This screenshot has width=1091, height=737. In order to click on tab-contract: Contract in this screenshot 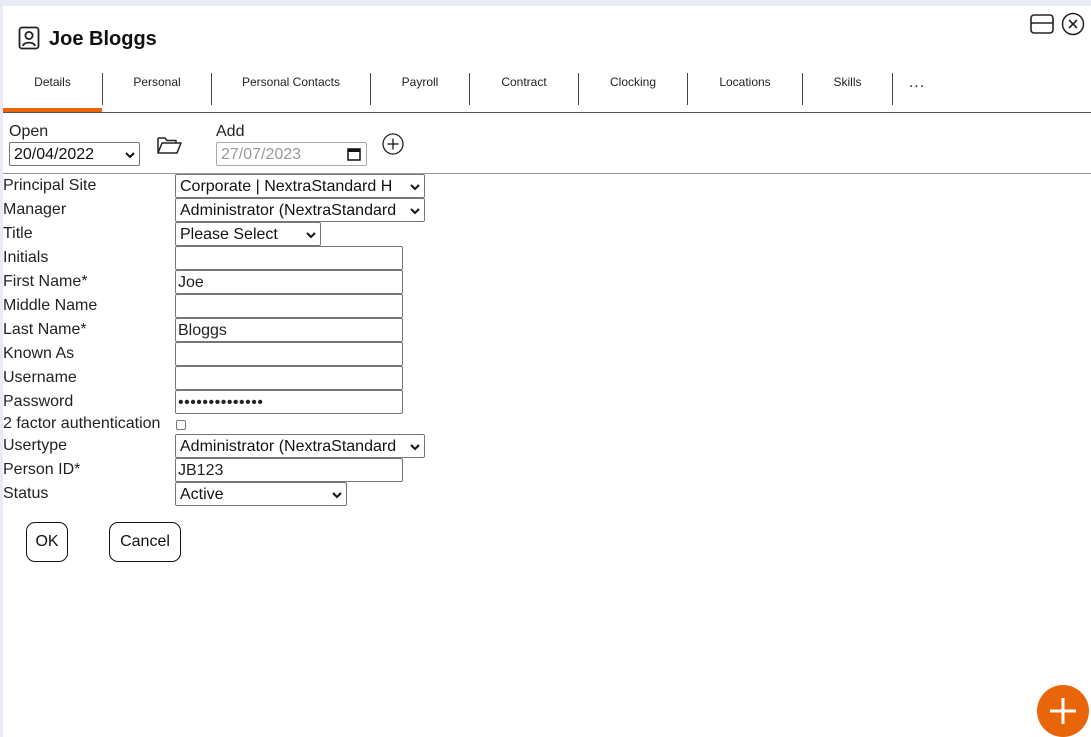, I will do `click(524, 91)`.